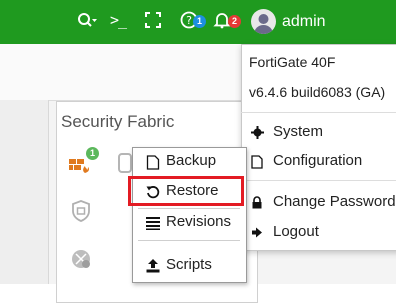  I want to click on cli-console-button: >_, so click(118, 20).